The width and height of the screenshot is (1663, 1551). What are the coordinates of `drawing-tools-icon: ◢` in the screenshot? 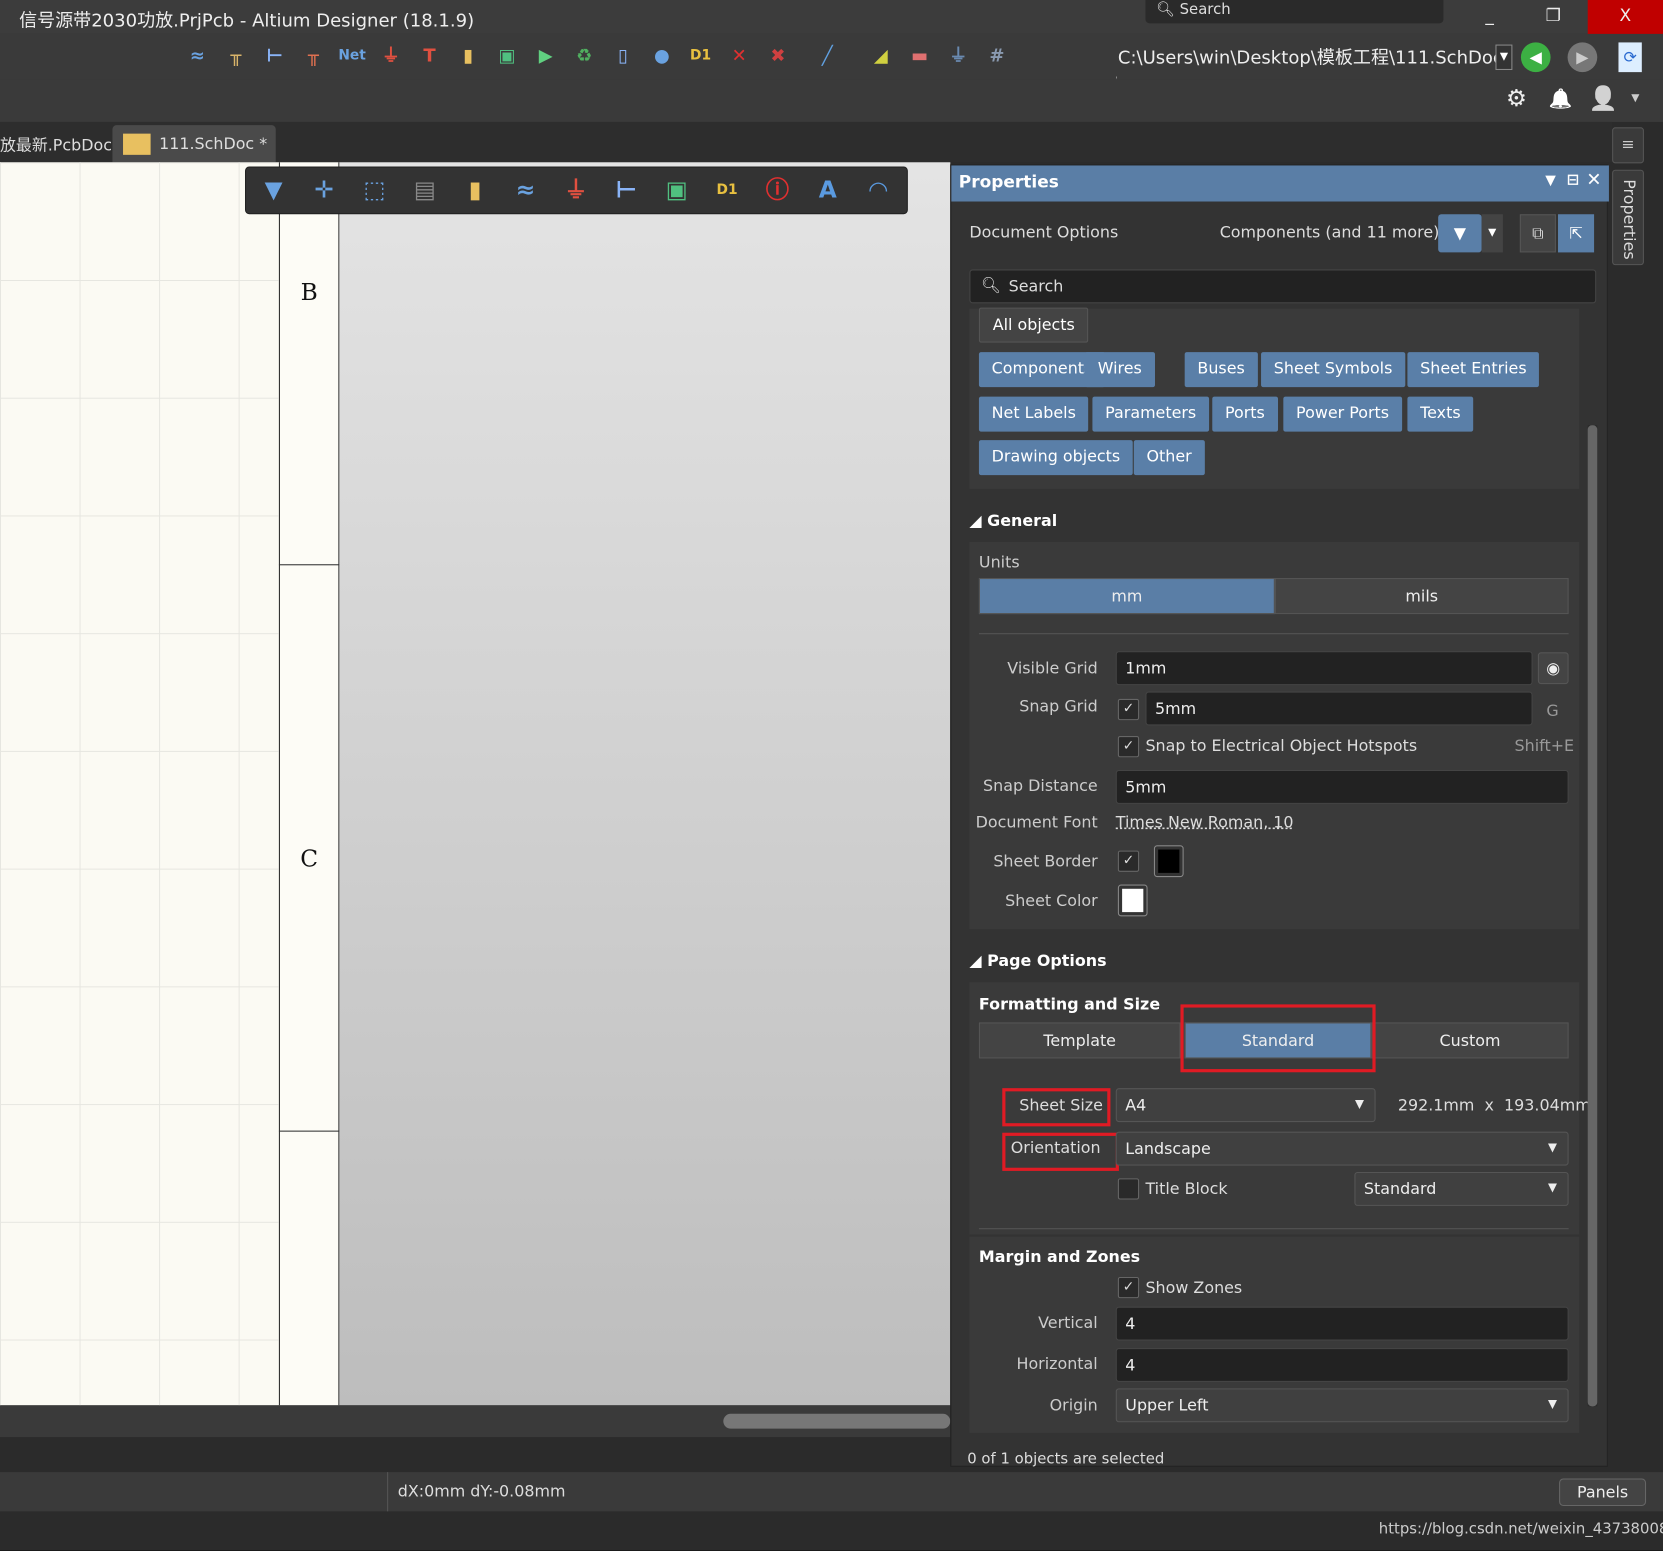 It's located at (881, 56).